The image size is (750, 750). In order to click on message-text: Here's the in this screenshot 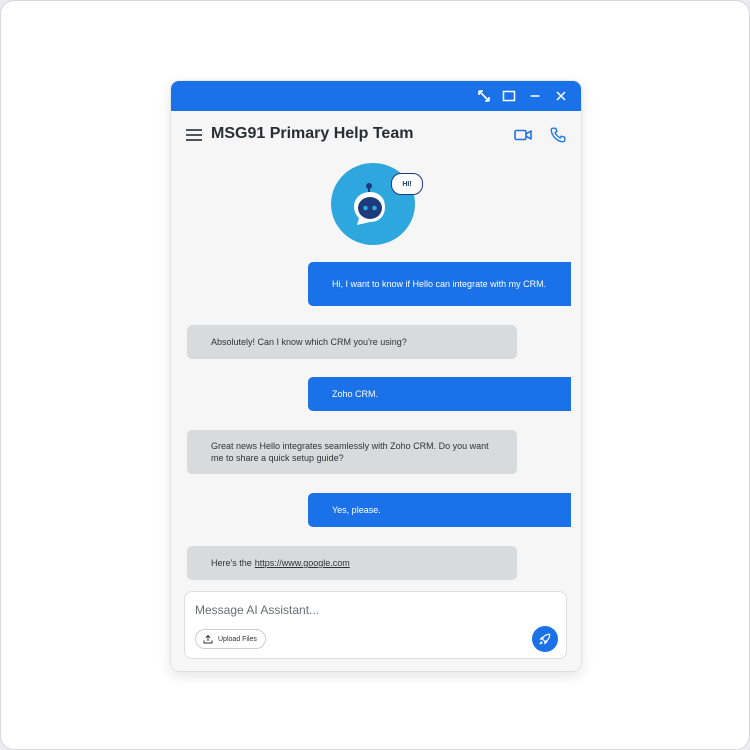, I will do `click(231, 563)`.